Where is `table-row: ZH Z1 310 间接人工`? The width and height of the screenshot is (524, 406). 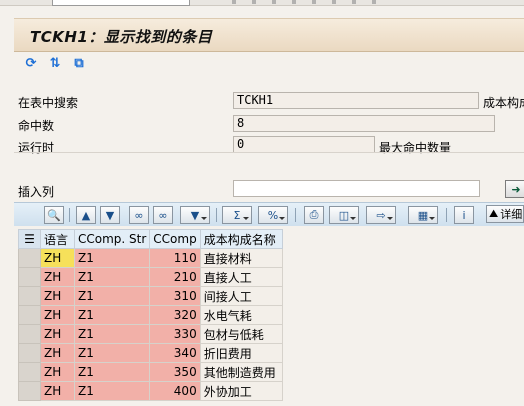
table-row: ZH Z1 310 间接人工 is located at coordinates (150, 296).